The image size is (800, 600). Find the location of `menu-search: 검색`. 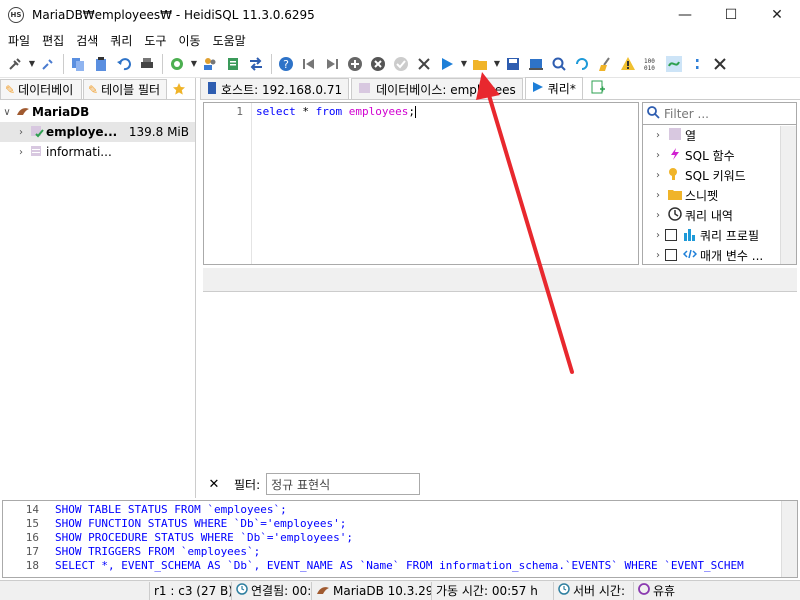

menu-search: 검색 is located at coordinates (87, 40).